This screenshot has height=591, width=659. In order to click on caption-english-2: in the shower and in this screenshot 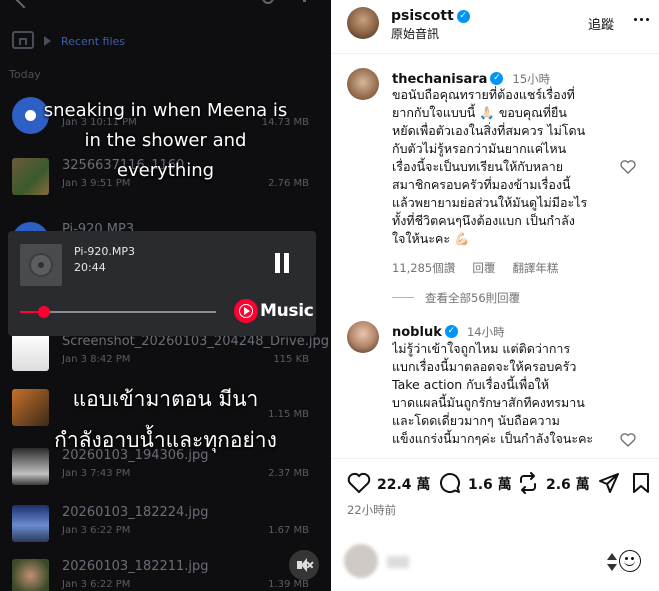, I will do `click(165, 140)`.